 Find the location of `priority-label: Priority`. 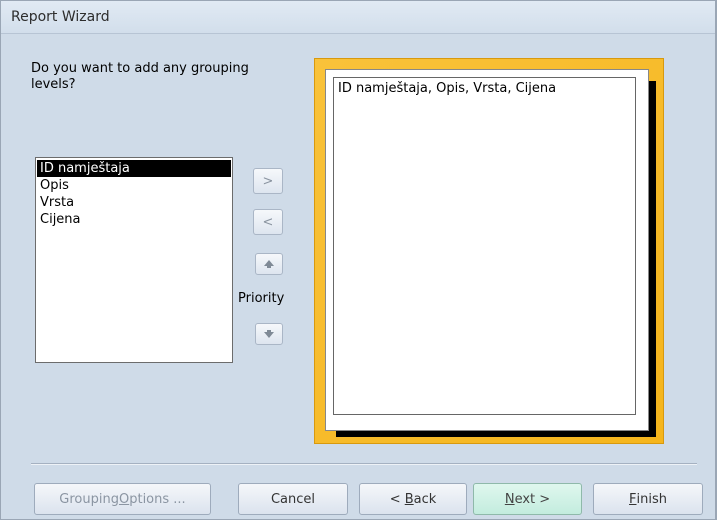

priority-label: Priority is located at coordinates (261, 298).